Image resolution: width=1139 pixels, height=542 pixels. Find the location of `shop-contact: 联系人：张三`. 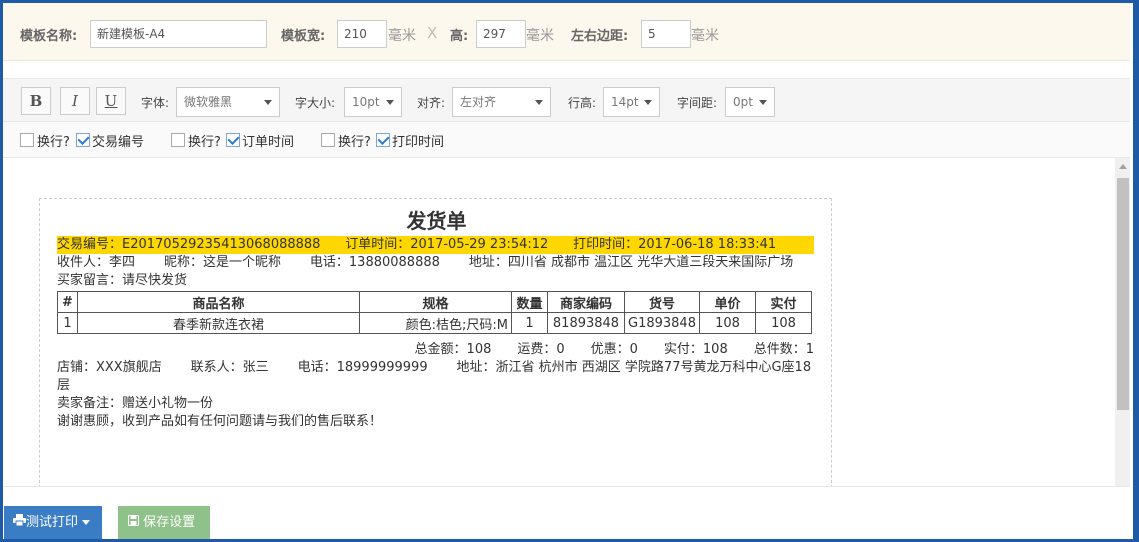

shop-contact: 联系人：张三 is located at coordinates (229, 367).